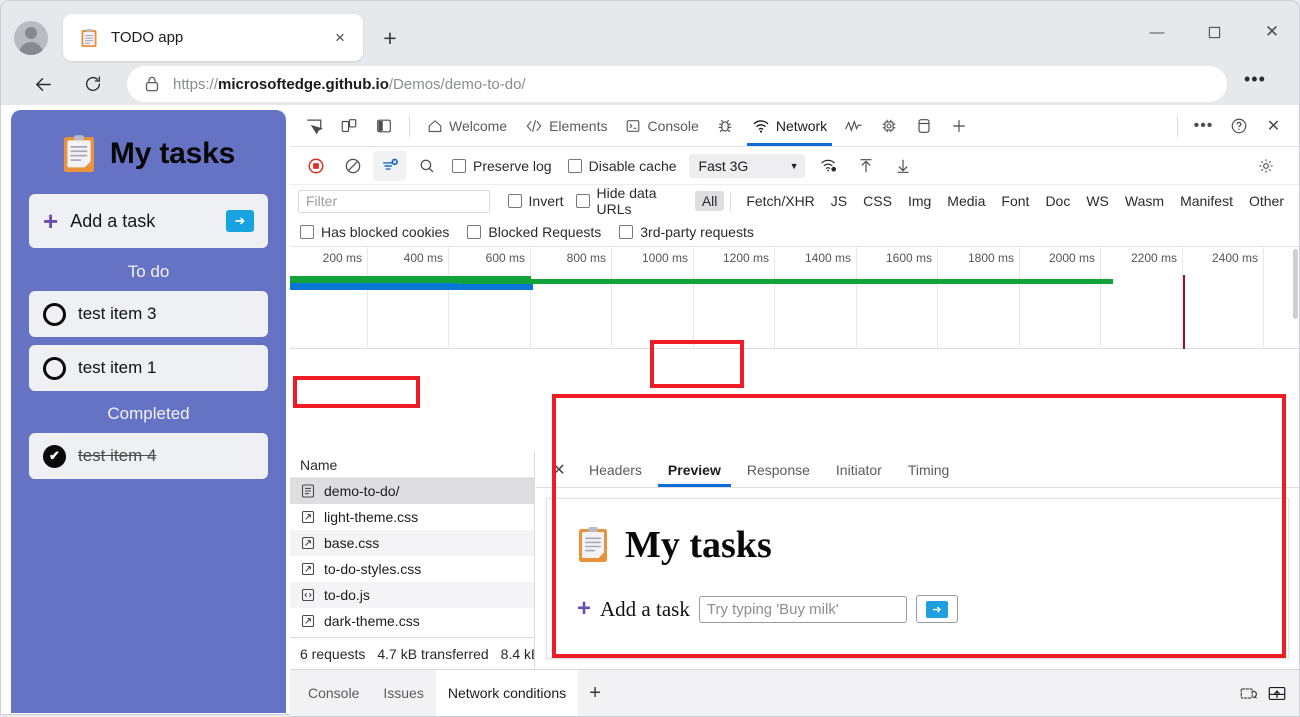 The image size is (1300, 717). Describe the element at coordinates (148, 221) in the screenshot. I see `add-task-row: + Add a task ➜` at that location.